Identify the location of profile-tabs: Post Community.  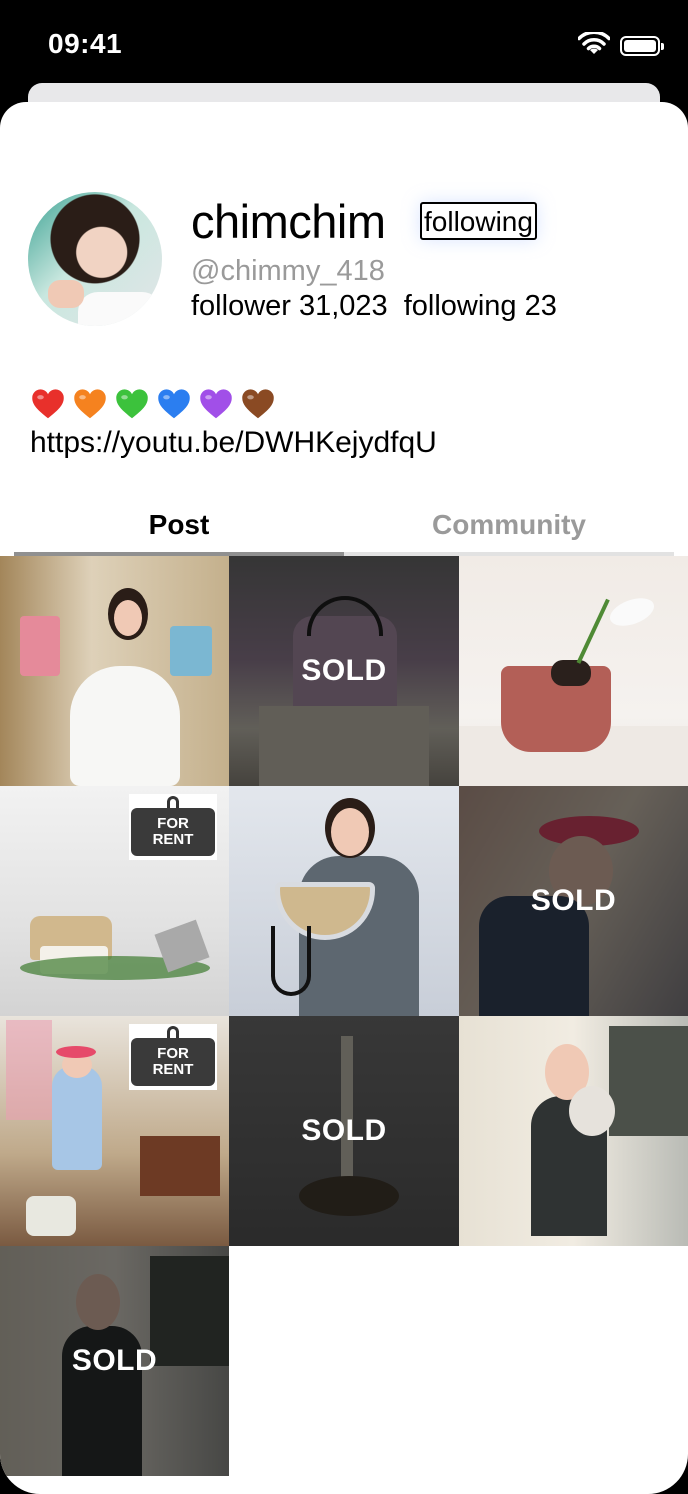
(344, 527).